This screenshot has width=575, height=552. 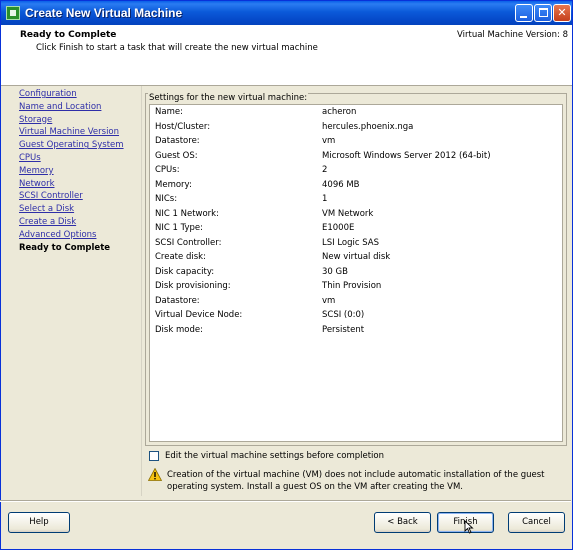 What do you see at coordinates (352, 286) in the screenshot?
I see `settings-value: Thin Provision` at bounding box center [352, 286].